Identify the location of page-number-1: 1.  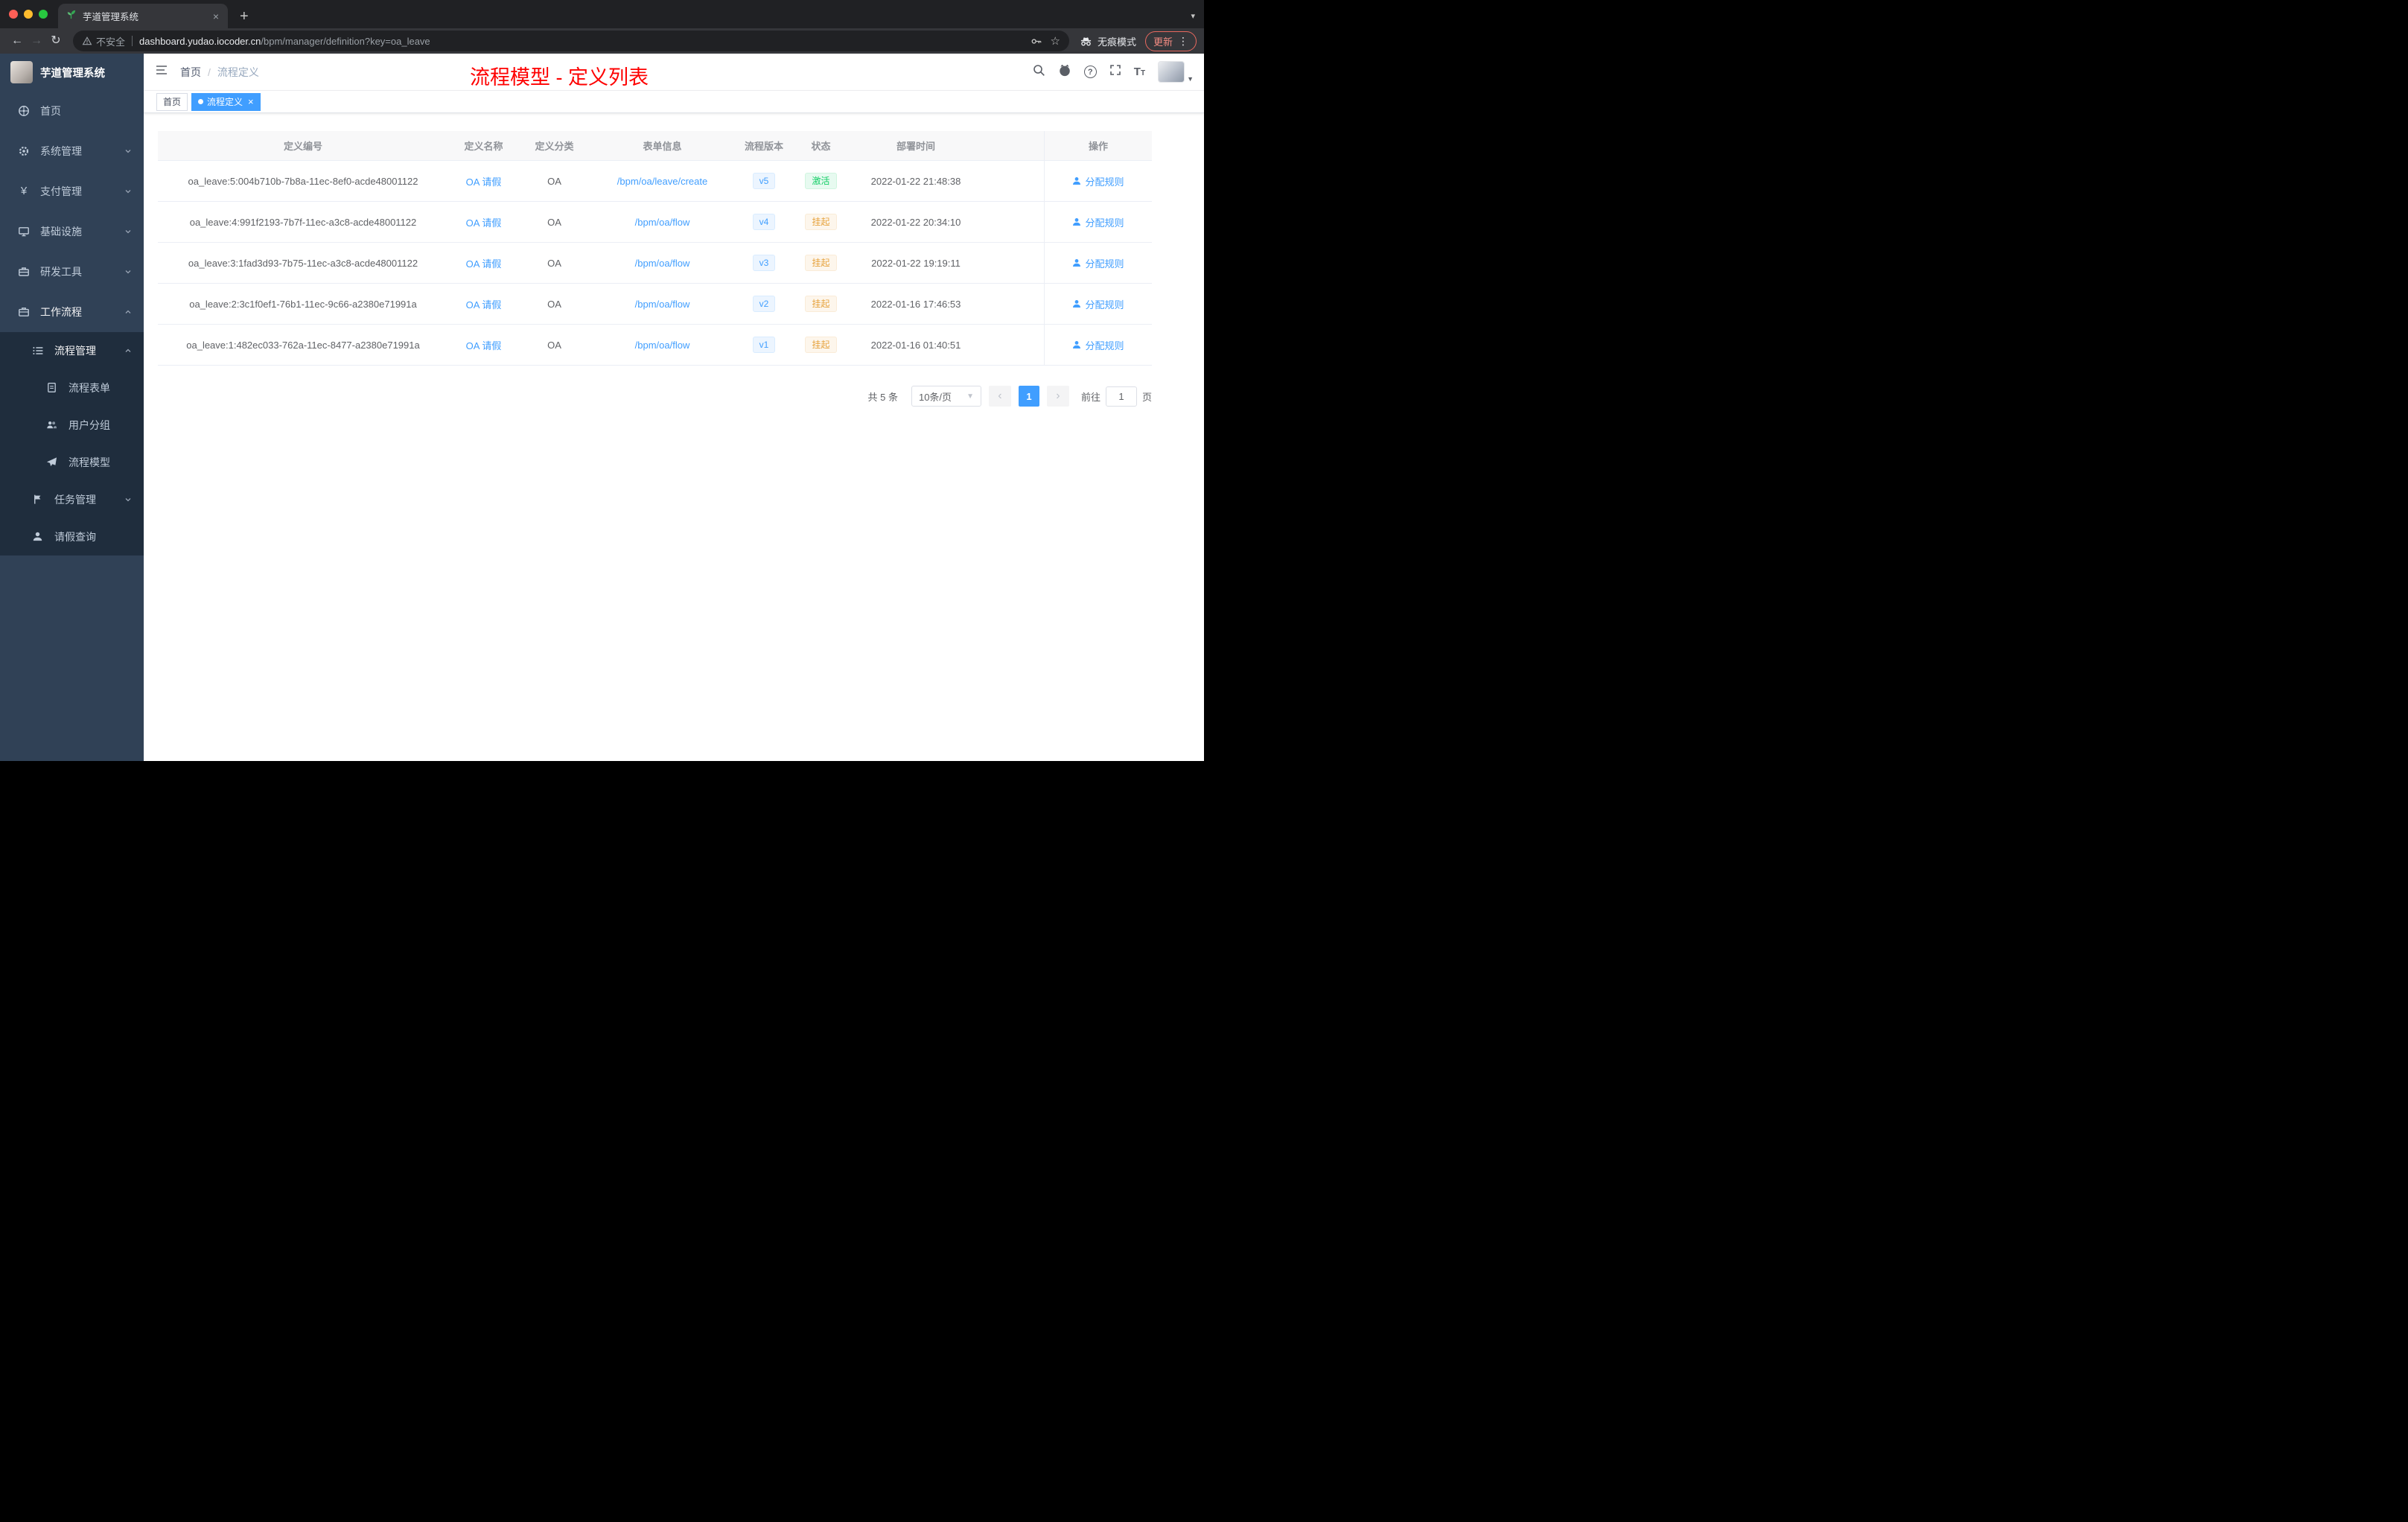
(1028, 396).